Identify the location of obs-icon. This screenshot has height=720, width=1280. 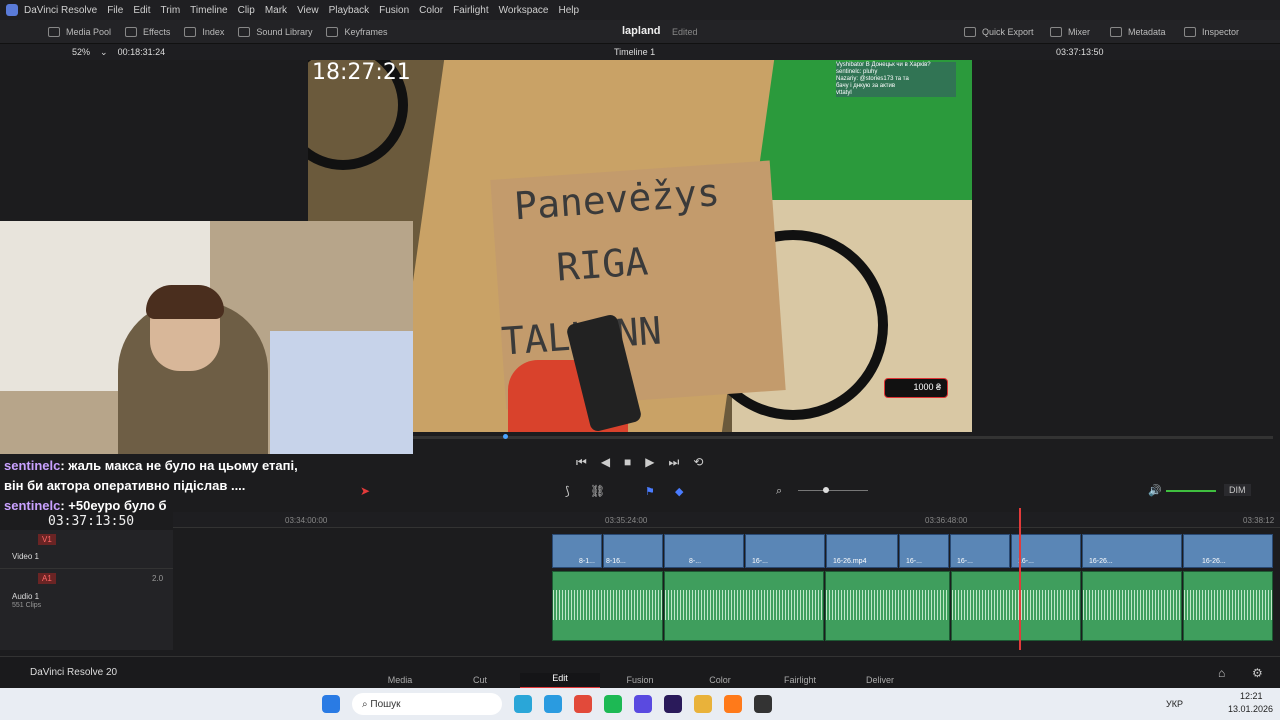
(763, 704).